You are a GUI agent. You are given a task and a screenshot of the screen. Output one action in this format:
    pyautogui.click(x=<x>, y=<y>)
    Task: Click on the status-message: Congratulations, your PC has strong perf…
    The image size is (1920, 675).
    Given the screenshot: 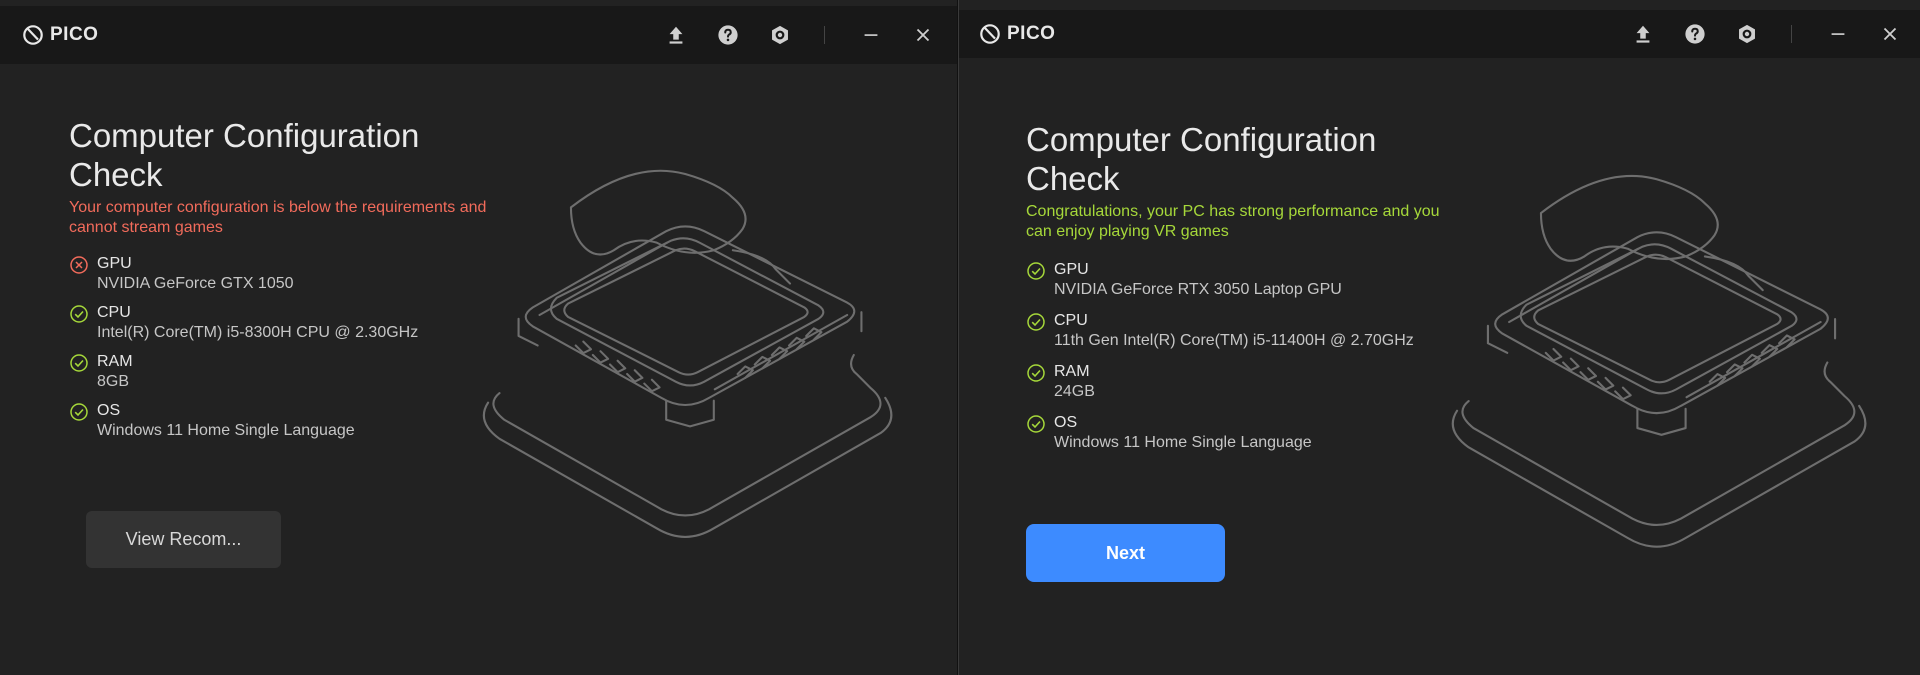 What is the action you would take?
    pyautogui.click(x=1233, y=221)
    